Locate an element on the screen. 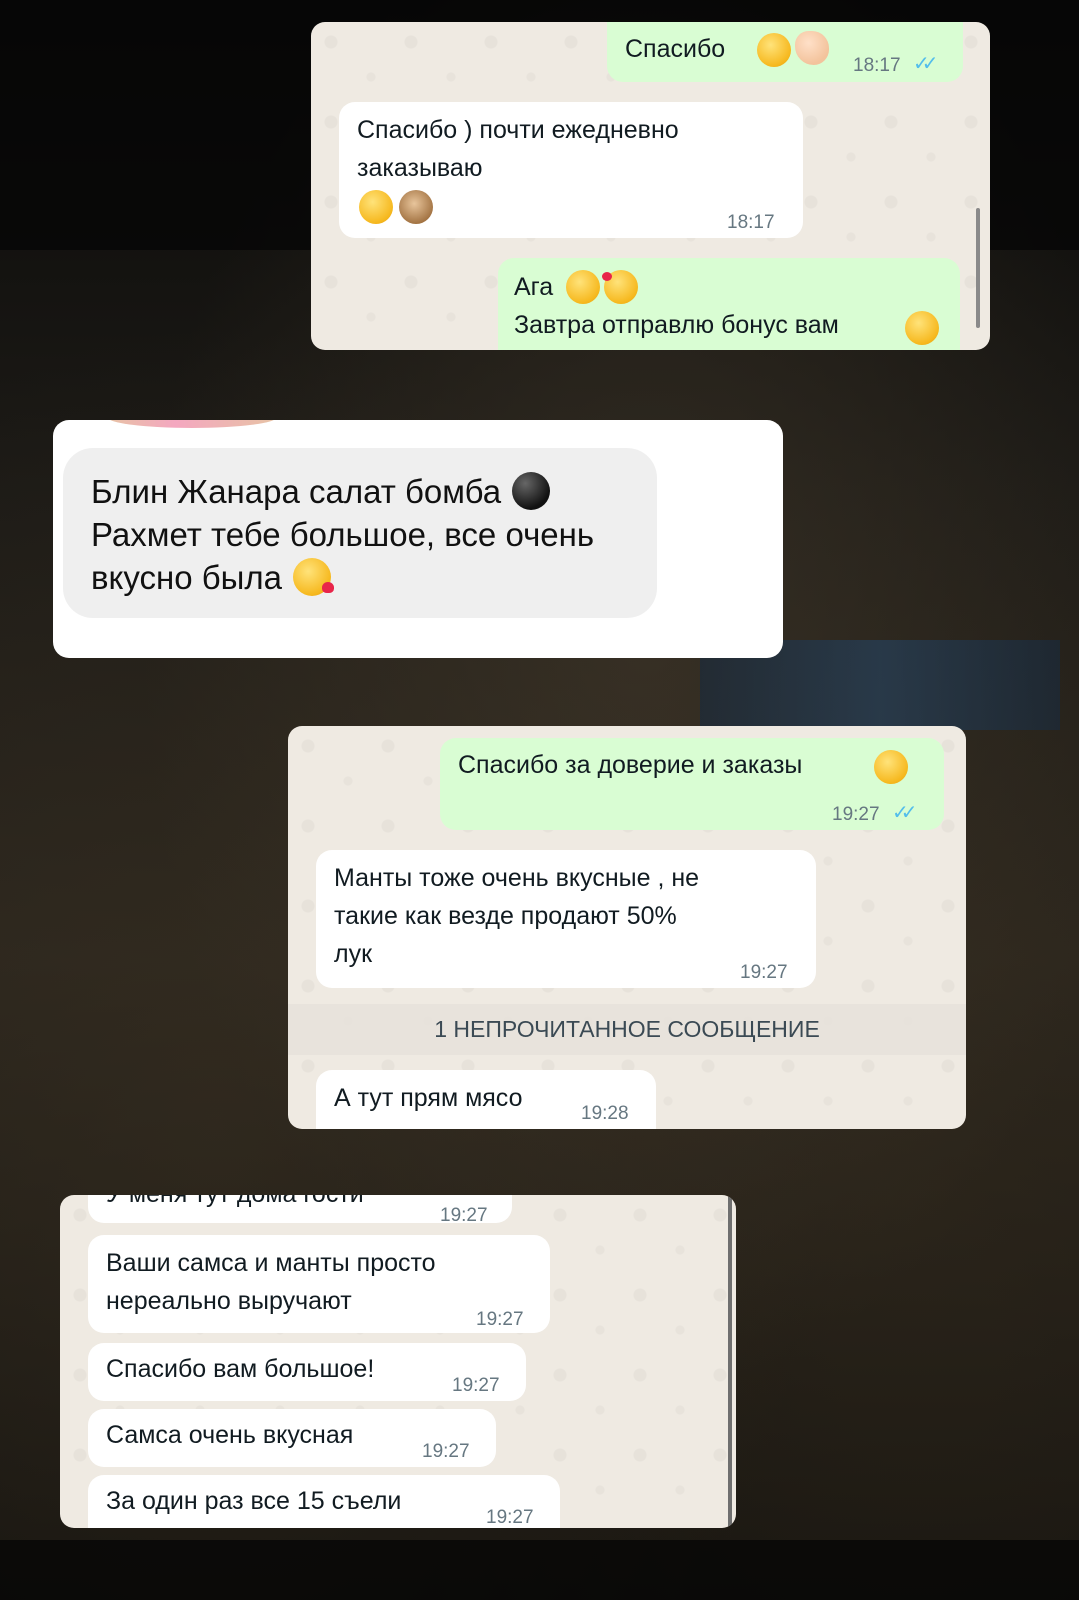 The height and width of the screenshot is (1600, 1079). message-outgoing: Спасибо 18:17 ✓✓ is located at coordinates (785, 52).